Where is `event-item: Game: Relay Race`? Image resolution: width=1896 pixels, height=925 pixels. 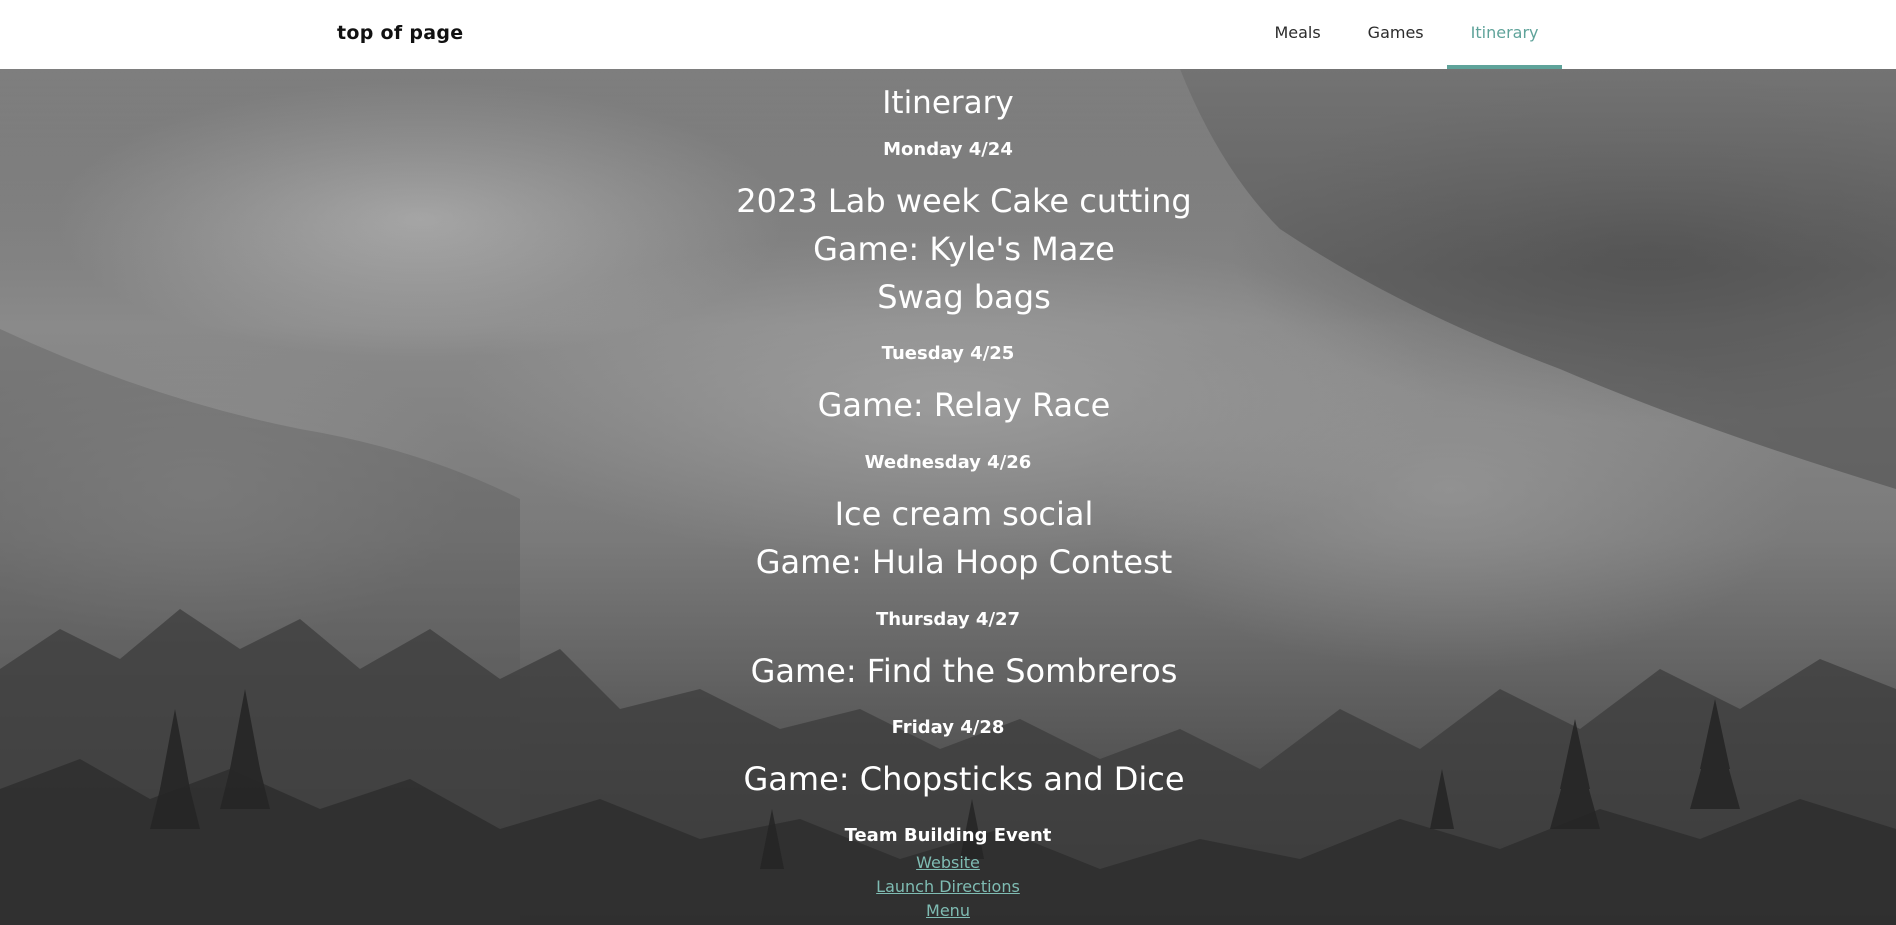 event-item: Game: Relay Race is located at coordinates (964, 405).